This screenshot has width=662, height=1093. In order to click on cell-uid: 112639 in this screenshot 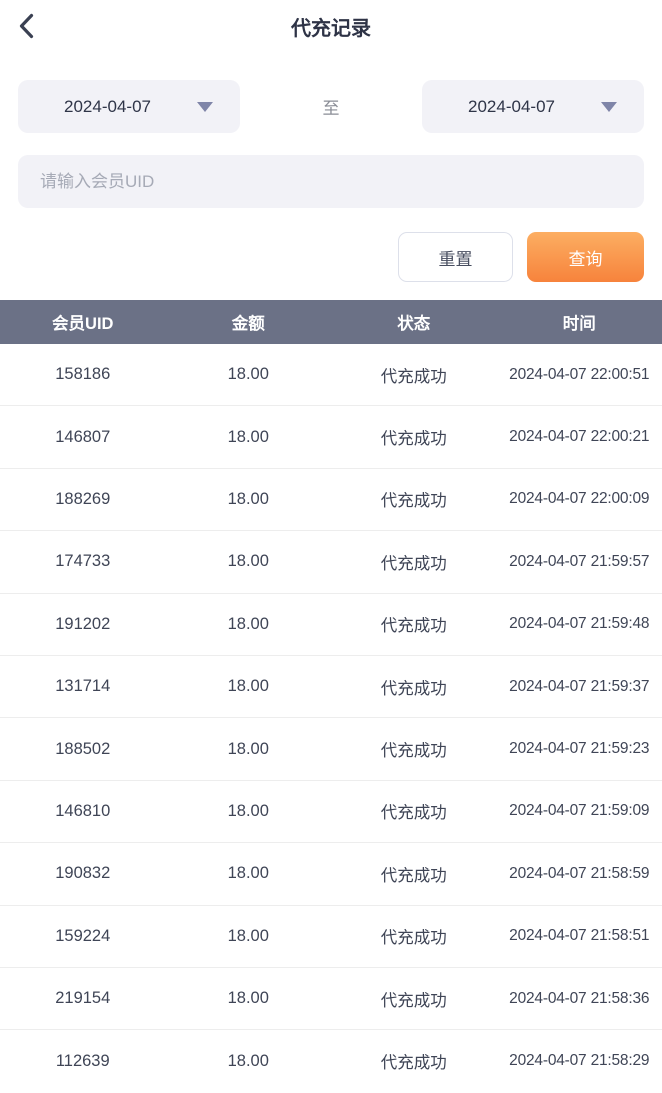, I will do `click(82, 1060)`.